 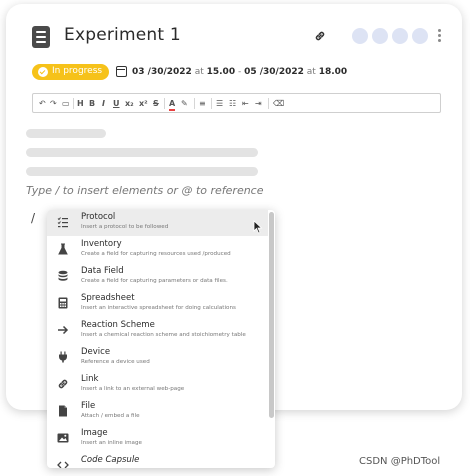 What do you see at coordinates (90, 379) in the screenshot?
I see `menu-item-title: Link` at bounding box center [90, 379].